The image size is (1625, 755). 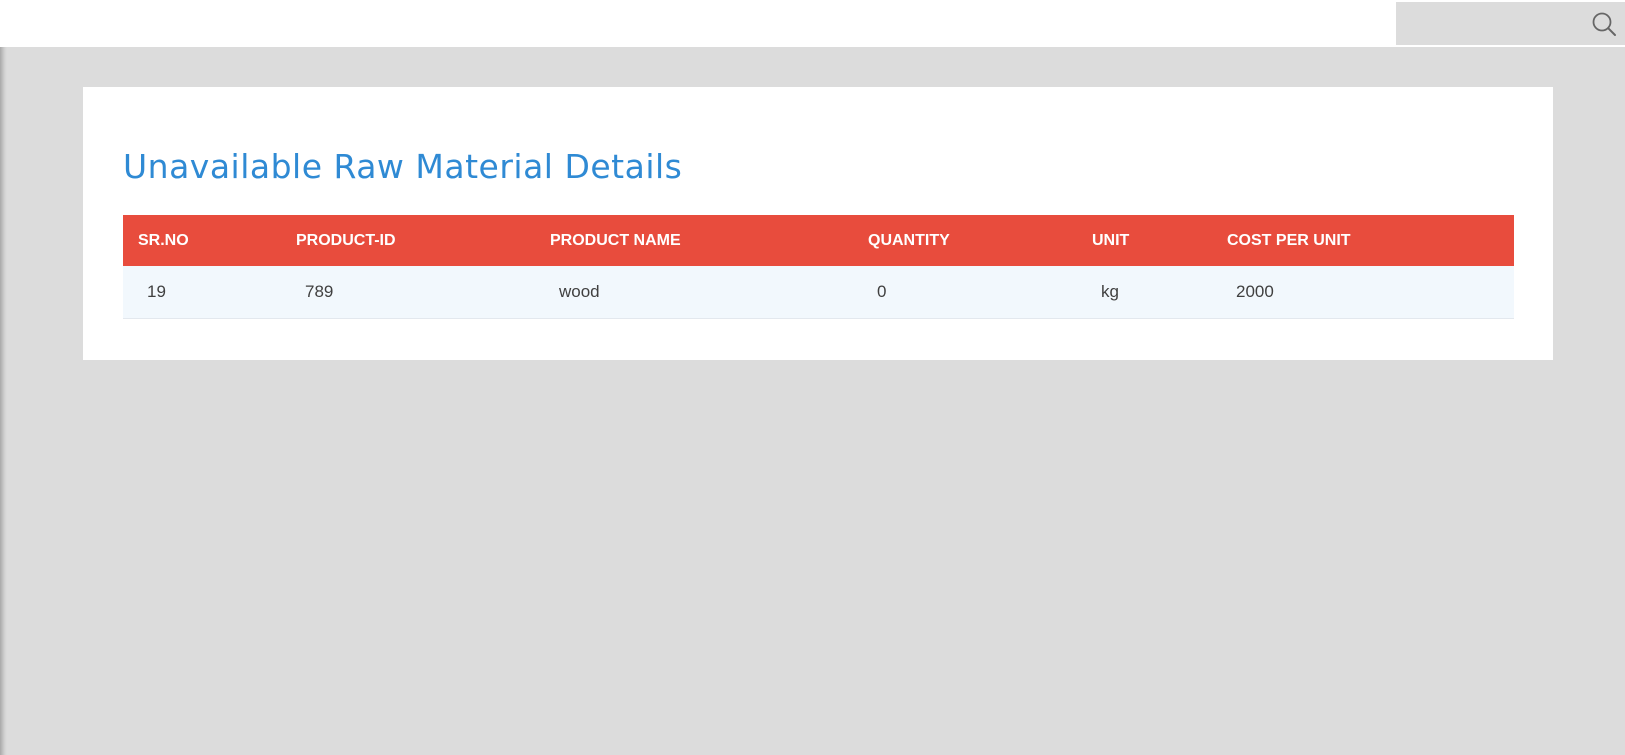 I want to click on search-icon, so click(x=1604, y=24).